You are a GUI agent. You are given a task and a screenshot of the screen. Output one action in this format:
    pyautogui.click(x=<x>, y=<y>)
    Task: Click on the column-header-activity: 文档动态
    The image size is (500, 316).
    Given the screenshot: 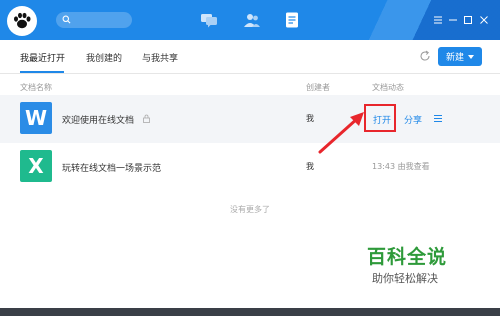 What is the action you would take?
    pyautogui.click(x=388, y=87)
    